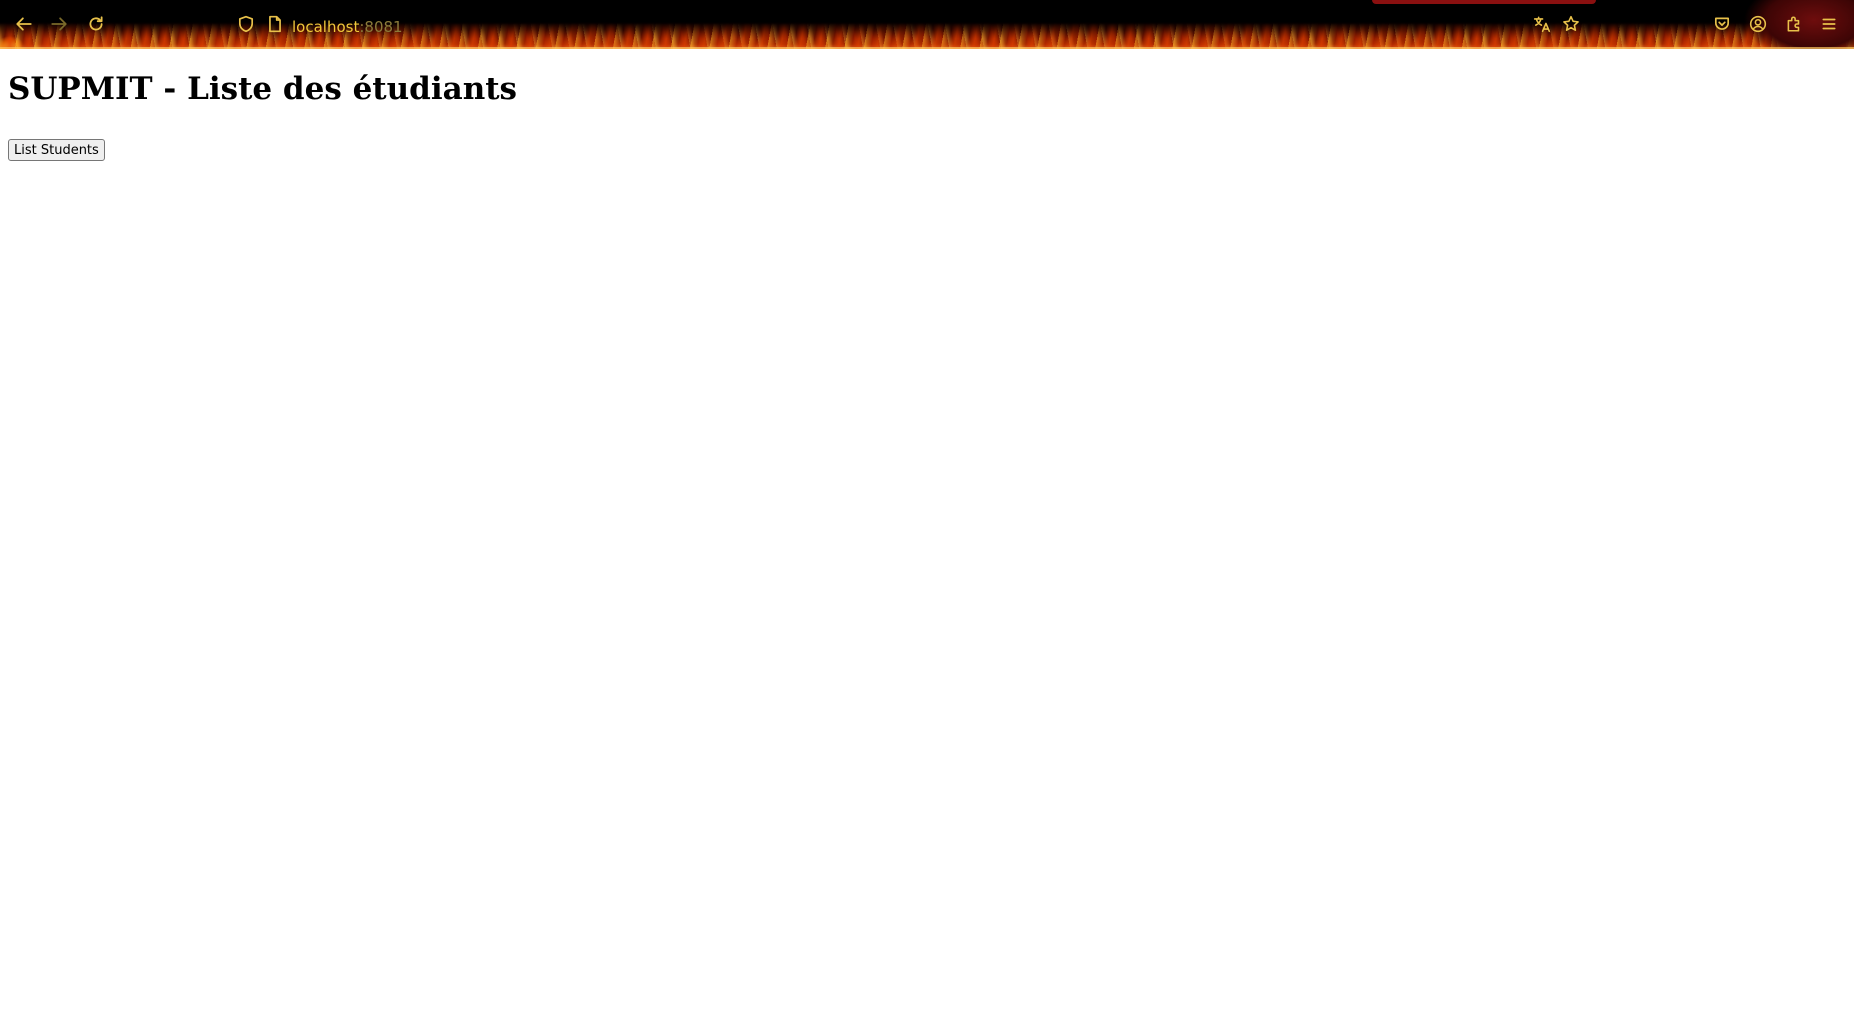 The height and width of the screenshot is (1012, 1854). What do you see at coordinates (59, 24) in the screenshot?
I see `forward-arrow-icon` at bounding box center [59, 24].